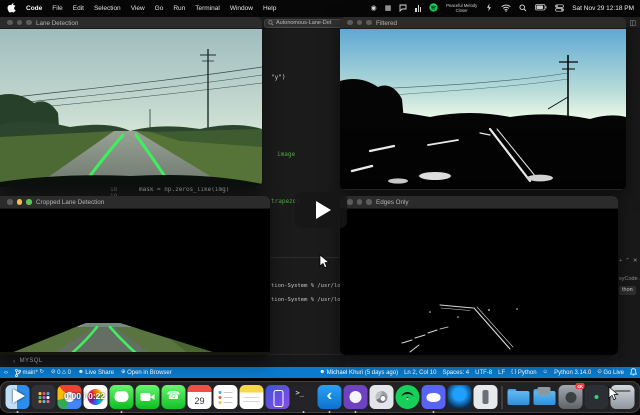 This screenshot has height=415, width=640. I want to click on remote-indicator: ‹›, so click(6, 373).